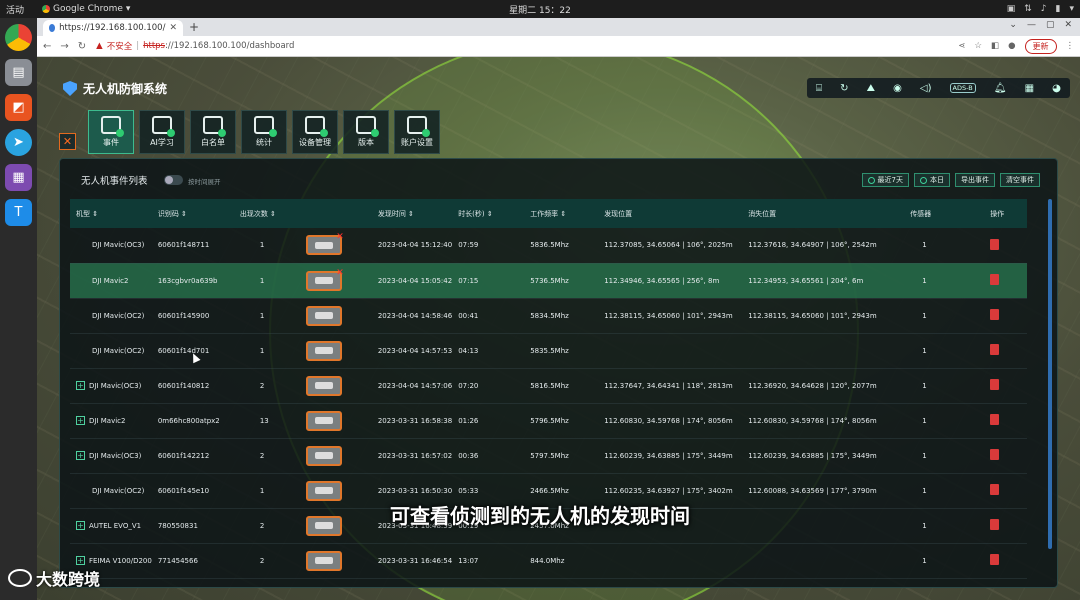 Image resolution: width=1080 pixels, height=600 pixels. I want to click on user-icon: ◕, so click(1056, 88).